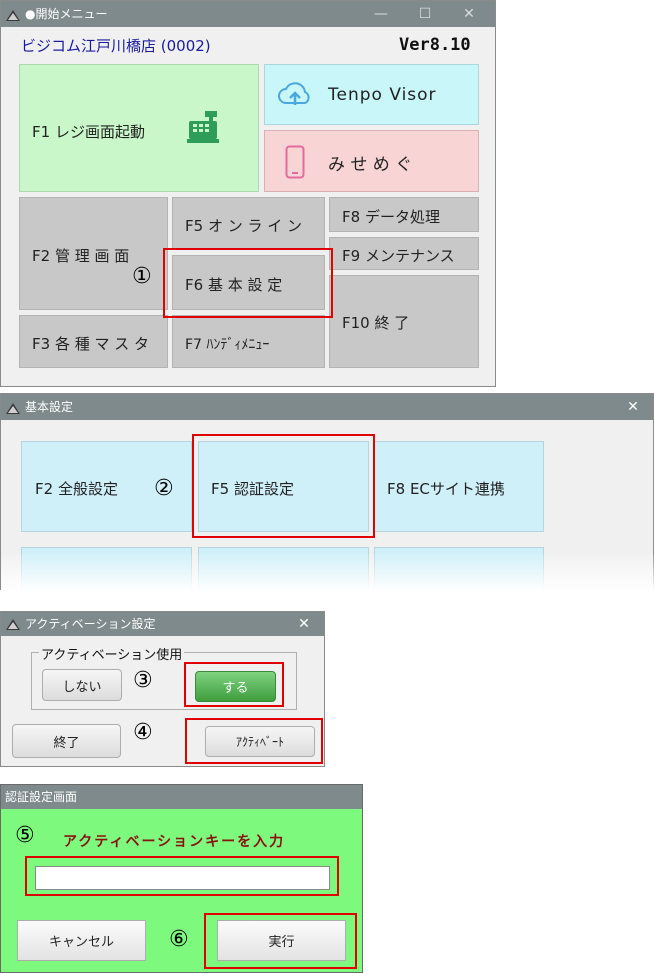 The width and height of the screenshot is (654, 973). What do you see at coordinates (76, 489) in the screenshot?
I see `f2-general-label: F2 全般設定` at bounding box center [76, 489].